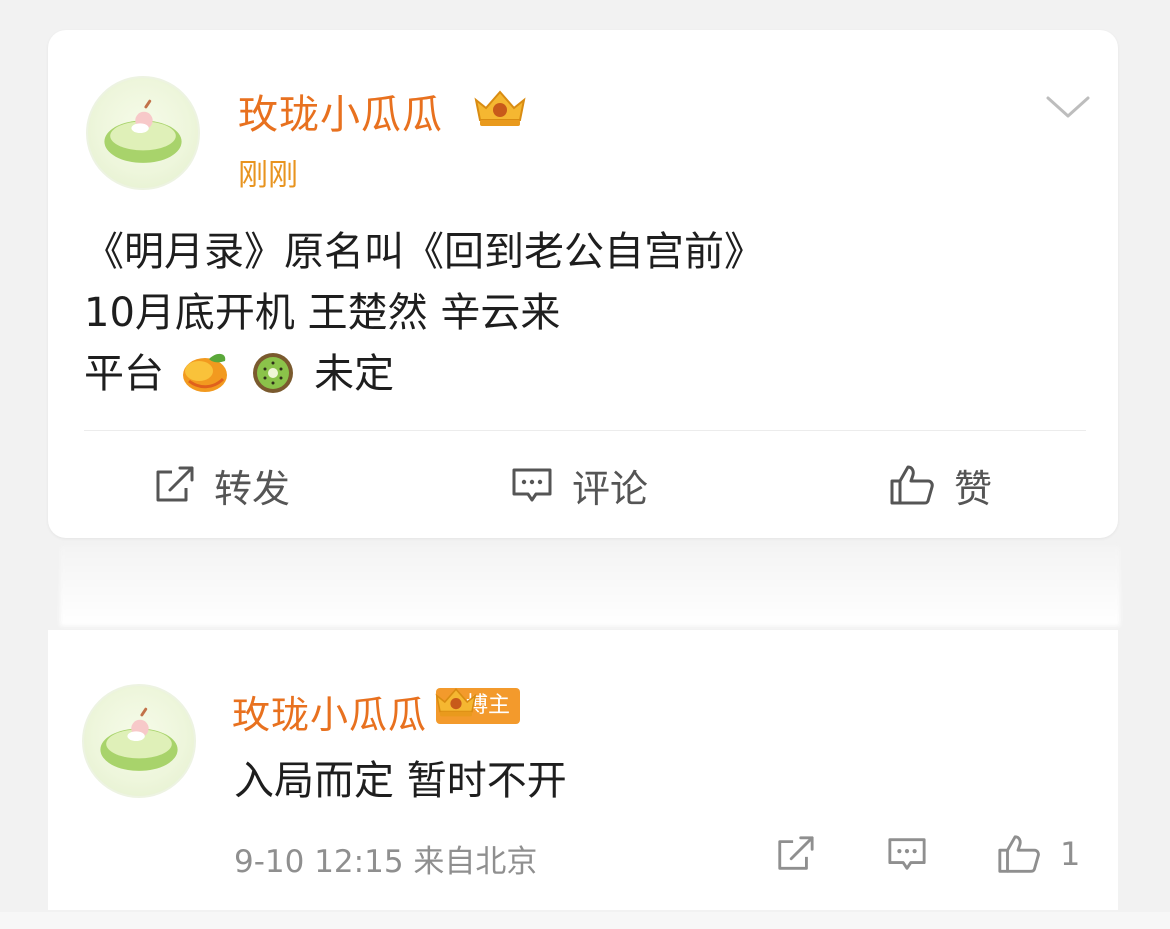 The height and width of the screenshot is (929, 1170). Describe the element at coordinates (610, 488) in the screenshot. I see `comment-label: 评论` at that location.